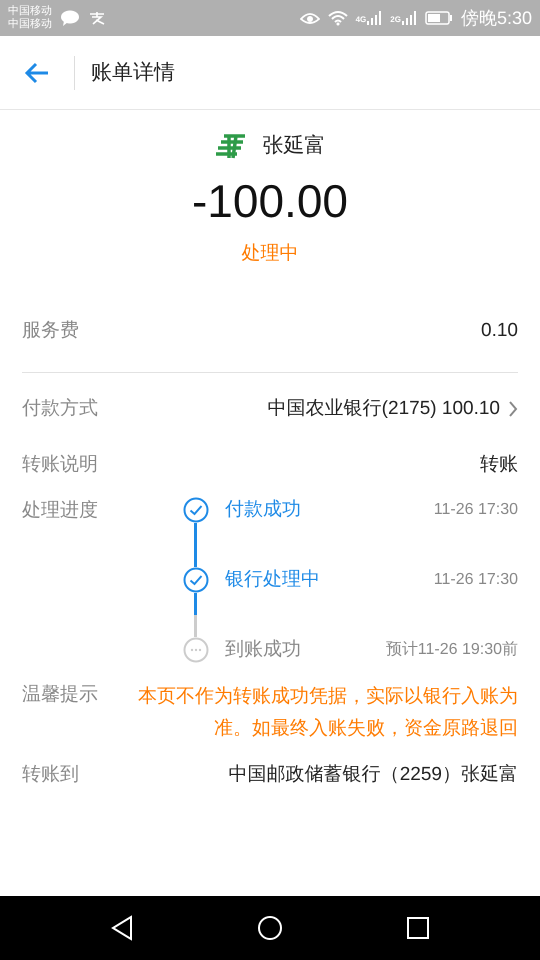  Describe the element at coordinates (513, 409) in the screenshot. I see `chevron-right-icon` at that location.